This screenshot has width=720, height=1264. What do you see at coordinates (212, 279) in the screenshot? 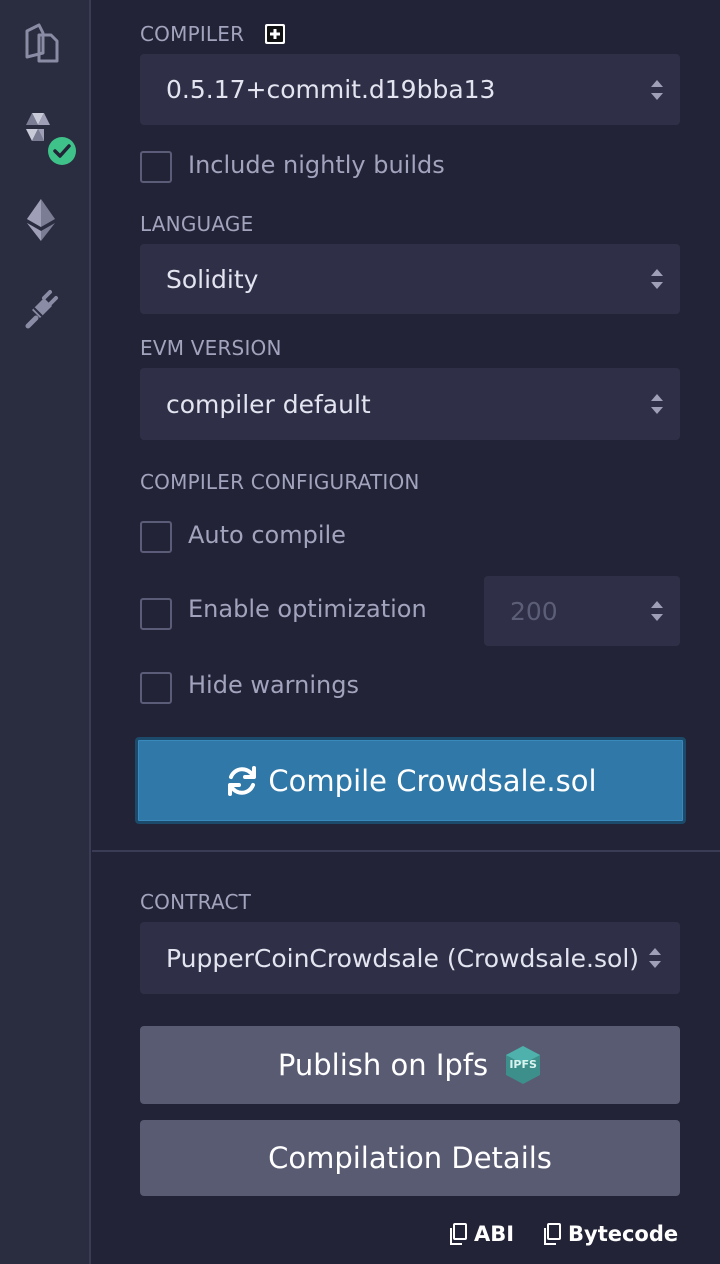
I see `language-value: Solidity` at bounding box center [212, 279].